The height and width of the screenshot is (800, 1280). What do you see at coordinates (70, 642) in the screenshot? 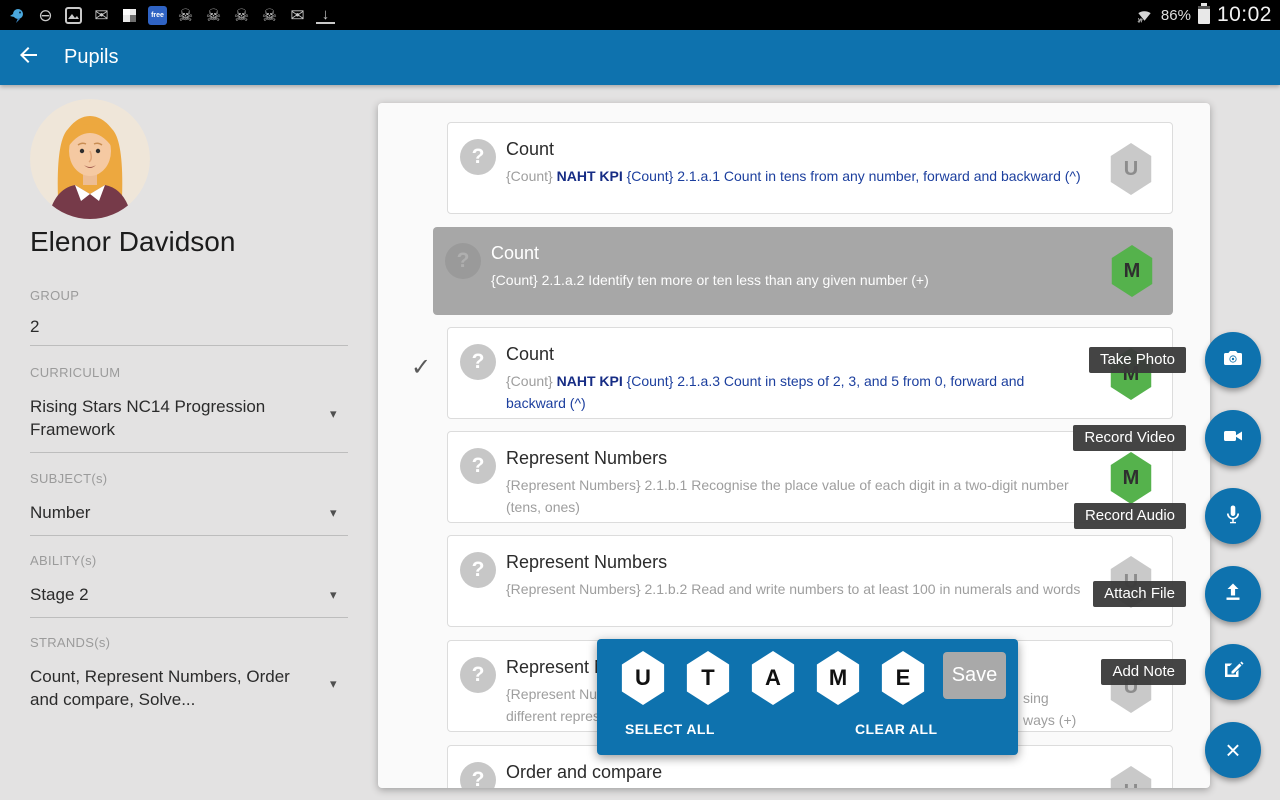
I see `strands-label: STRANDS(s)` at bounding box center [70, 642].